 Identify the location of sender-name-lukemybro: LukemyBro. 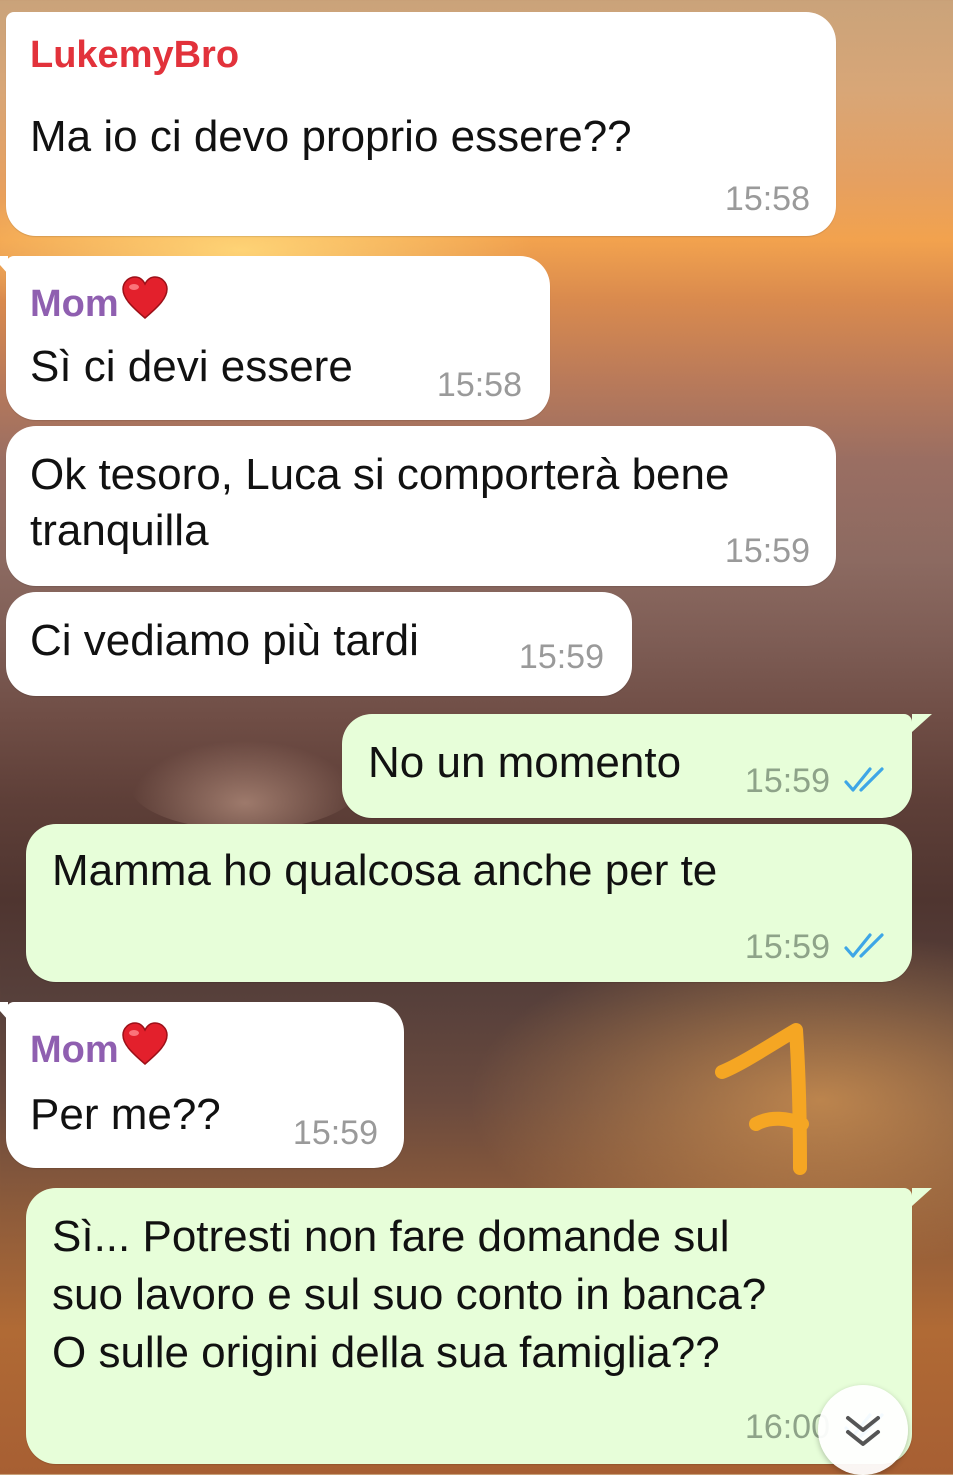
(134, 55).